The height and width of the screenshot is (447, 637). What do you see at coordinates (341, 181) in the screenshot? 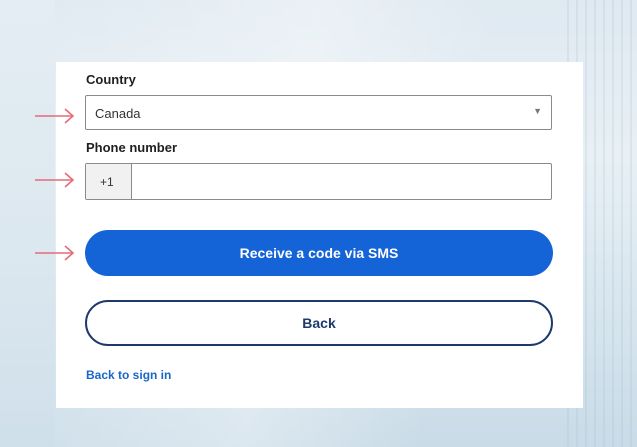
I see `phone-number-input` at bounding box center [341, 181].